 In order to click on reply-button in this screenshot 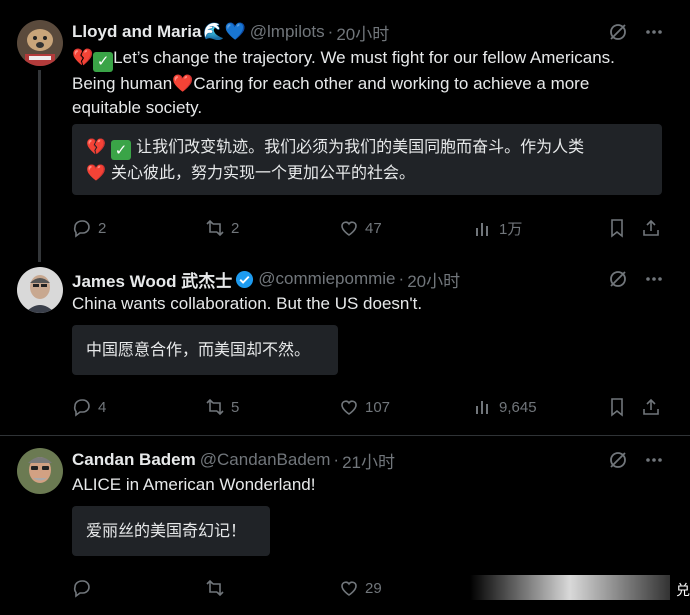, I will do `click(82, 588)`.